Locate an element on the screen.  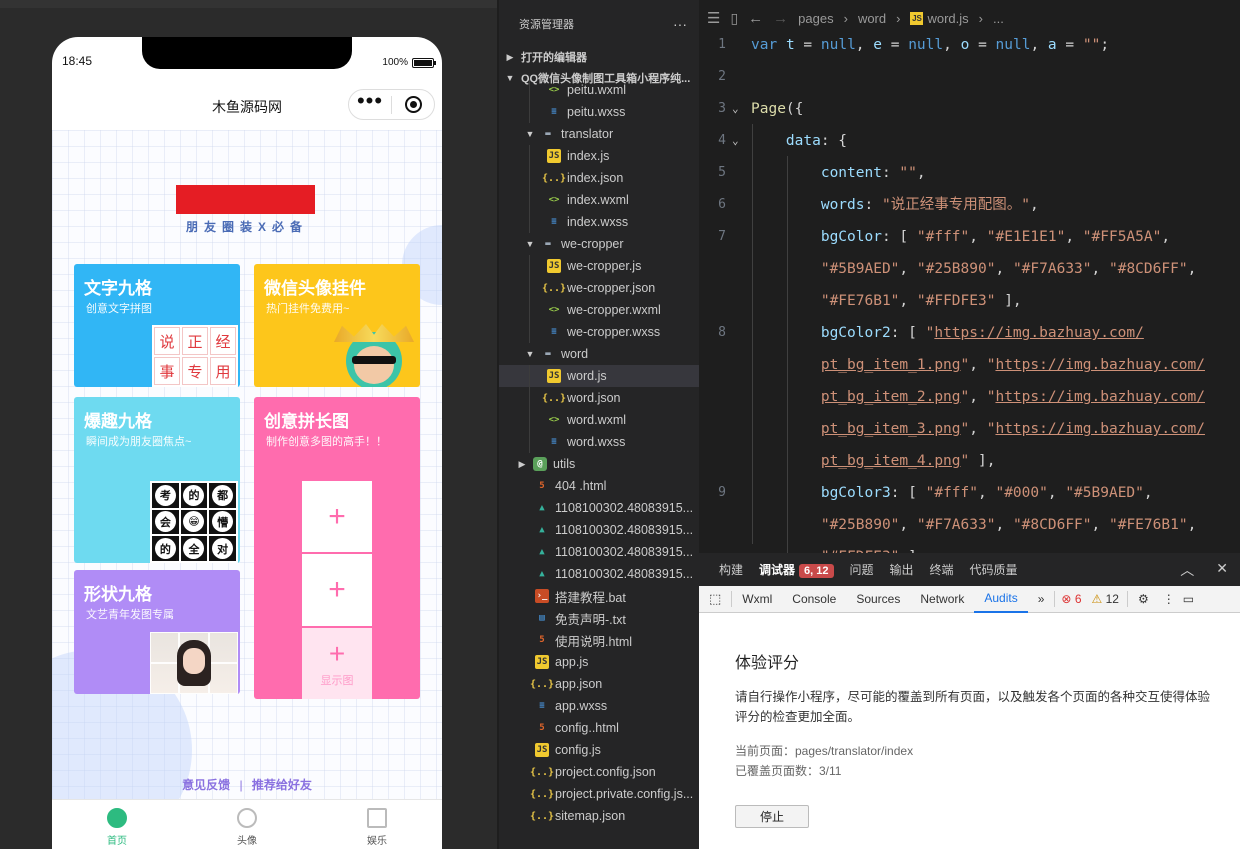
card-avatar-pendant: 微信头像挂件 热门挂件免费用~ is located at coordinates (337, 325).